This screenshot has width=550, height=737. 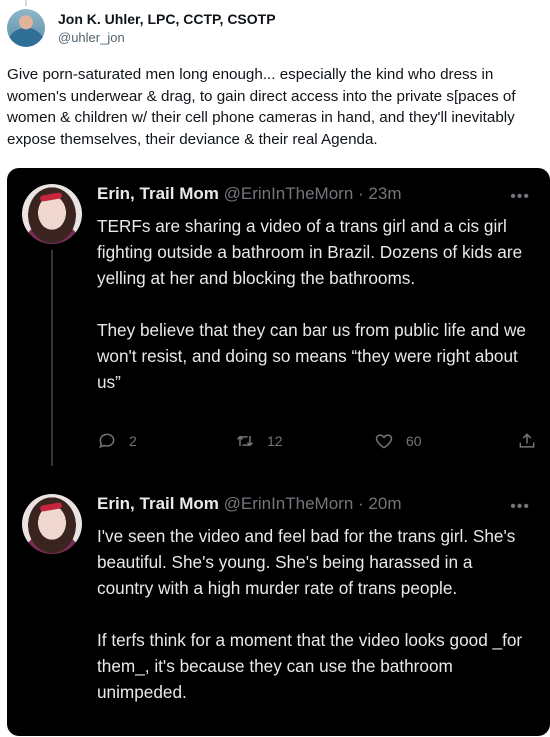 What do you see at coordinates (384, 441) in the screenshot?
I see `like-icon` at bounding box center [384, 441].